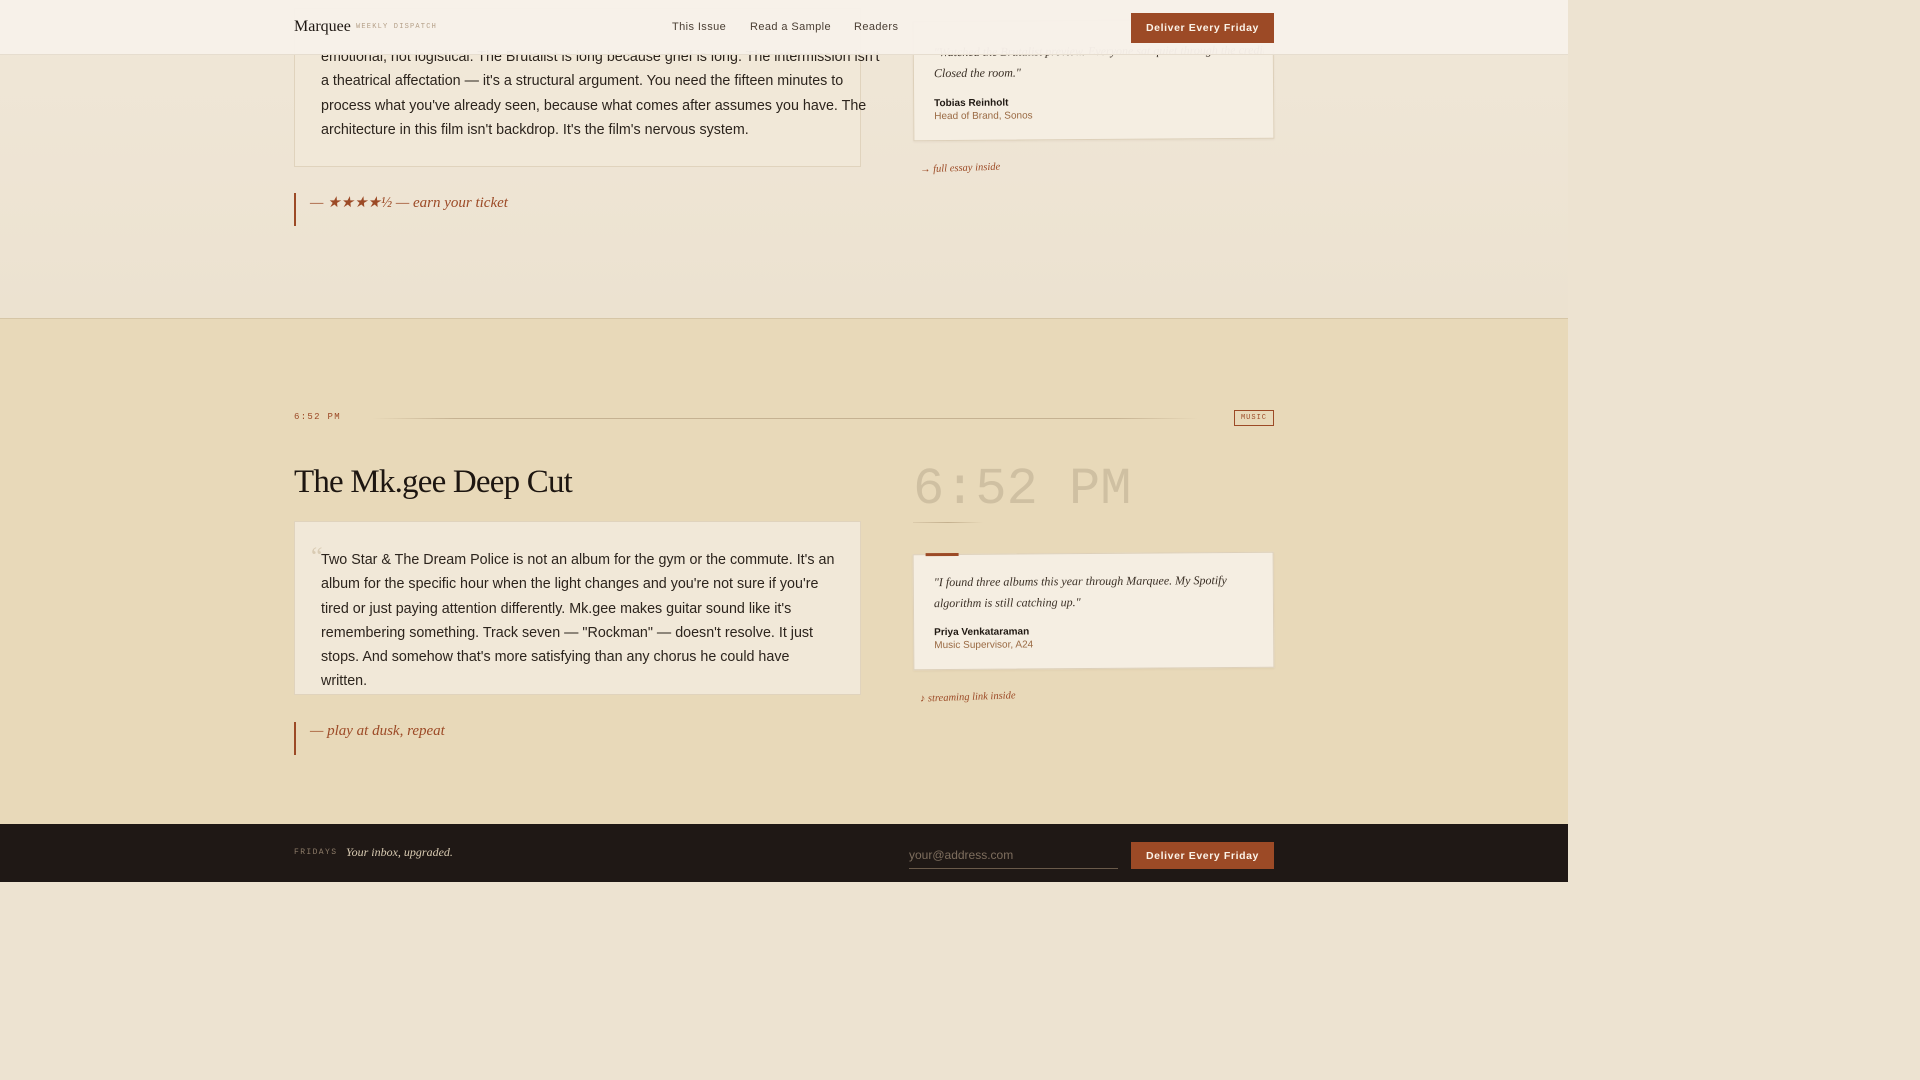  What do you see at coordinates (317, 417) in the screenshot?
I see `issue-time: 6:52 PM` at bounding box center [317, 417].